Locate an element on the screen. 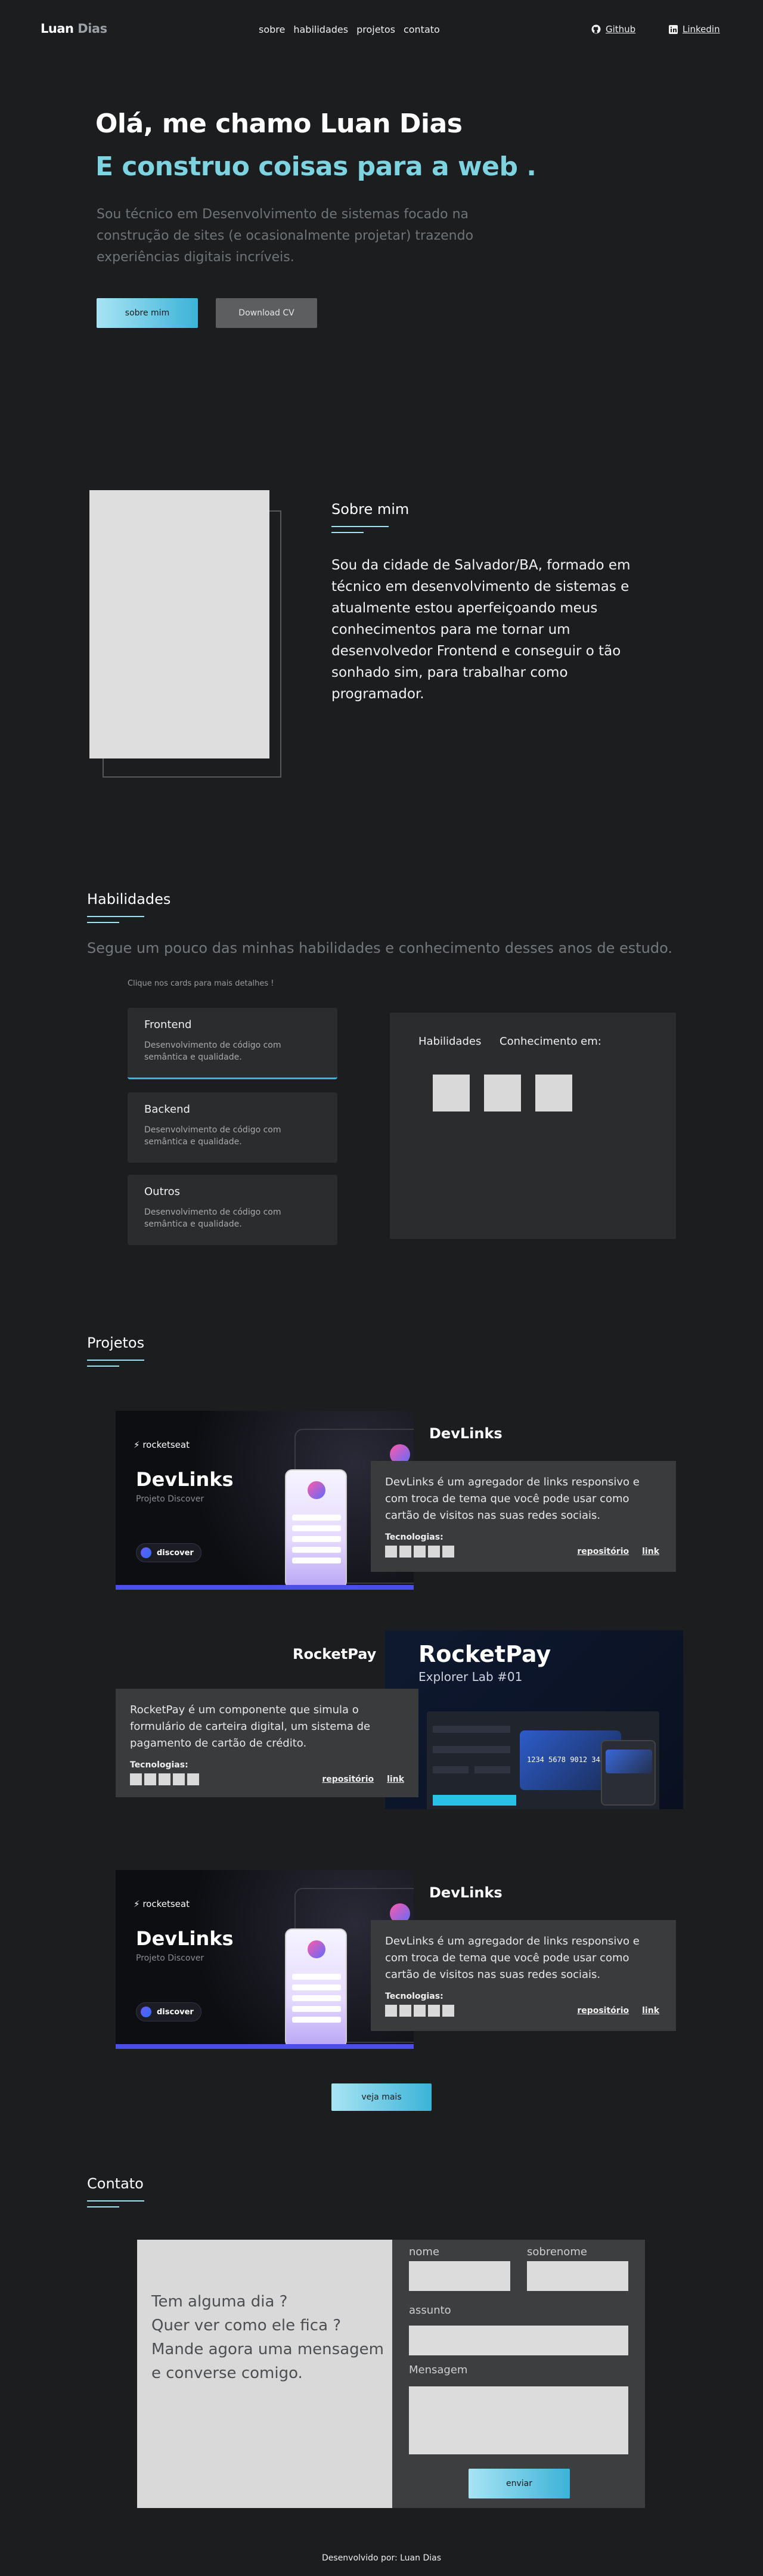 This screenshot has width=763, height=2576. about-underline is located at coordinates (360, 526).